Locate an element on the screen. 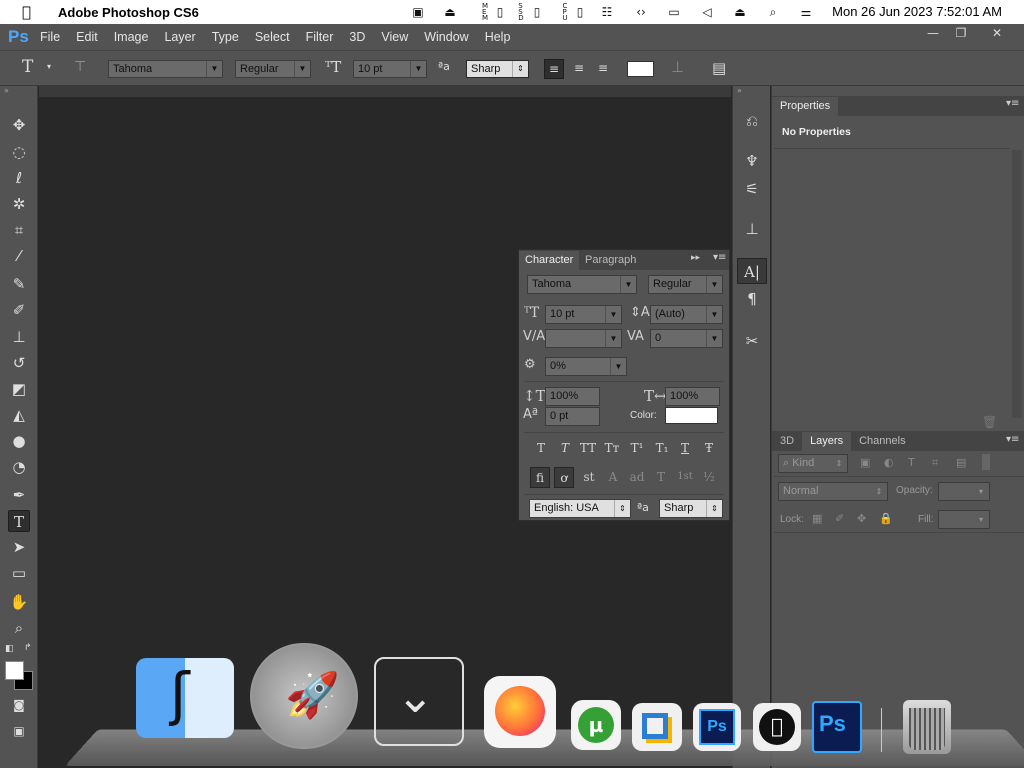 The width and height of the screenshot is (1024, 768). lock-position-icon: ✥ is located at coordinates (861, 518).